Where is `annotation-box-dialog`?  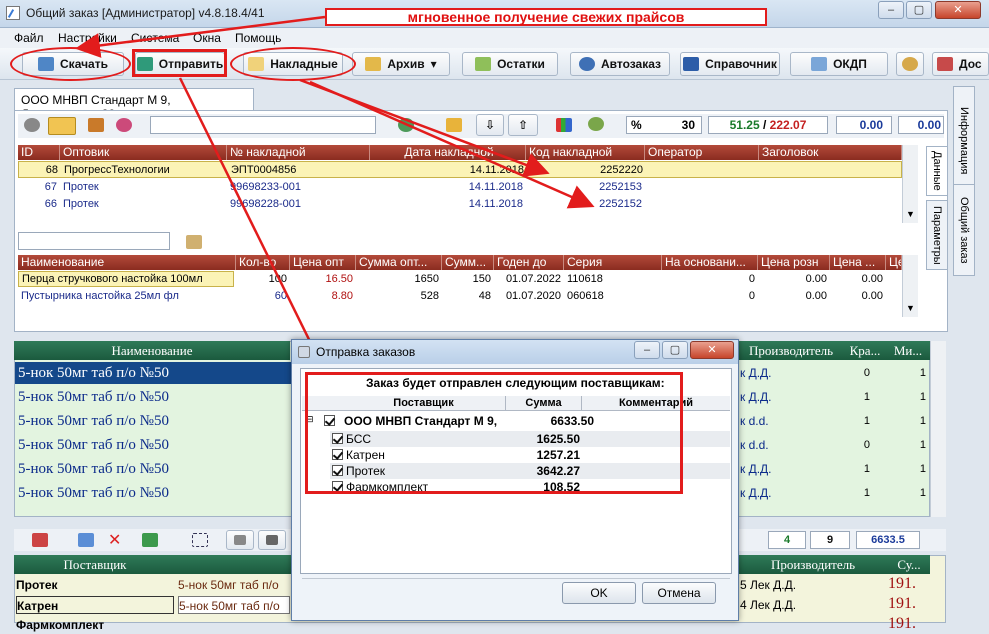
annotation-box-dialog is located at coordinates (494, 433).